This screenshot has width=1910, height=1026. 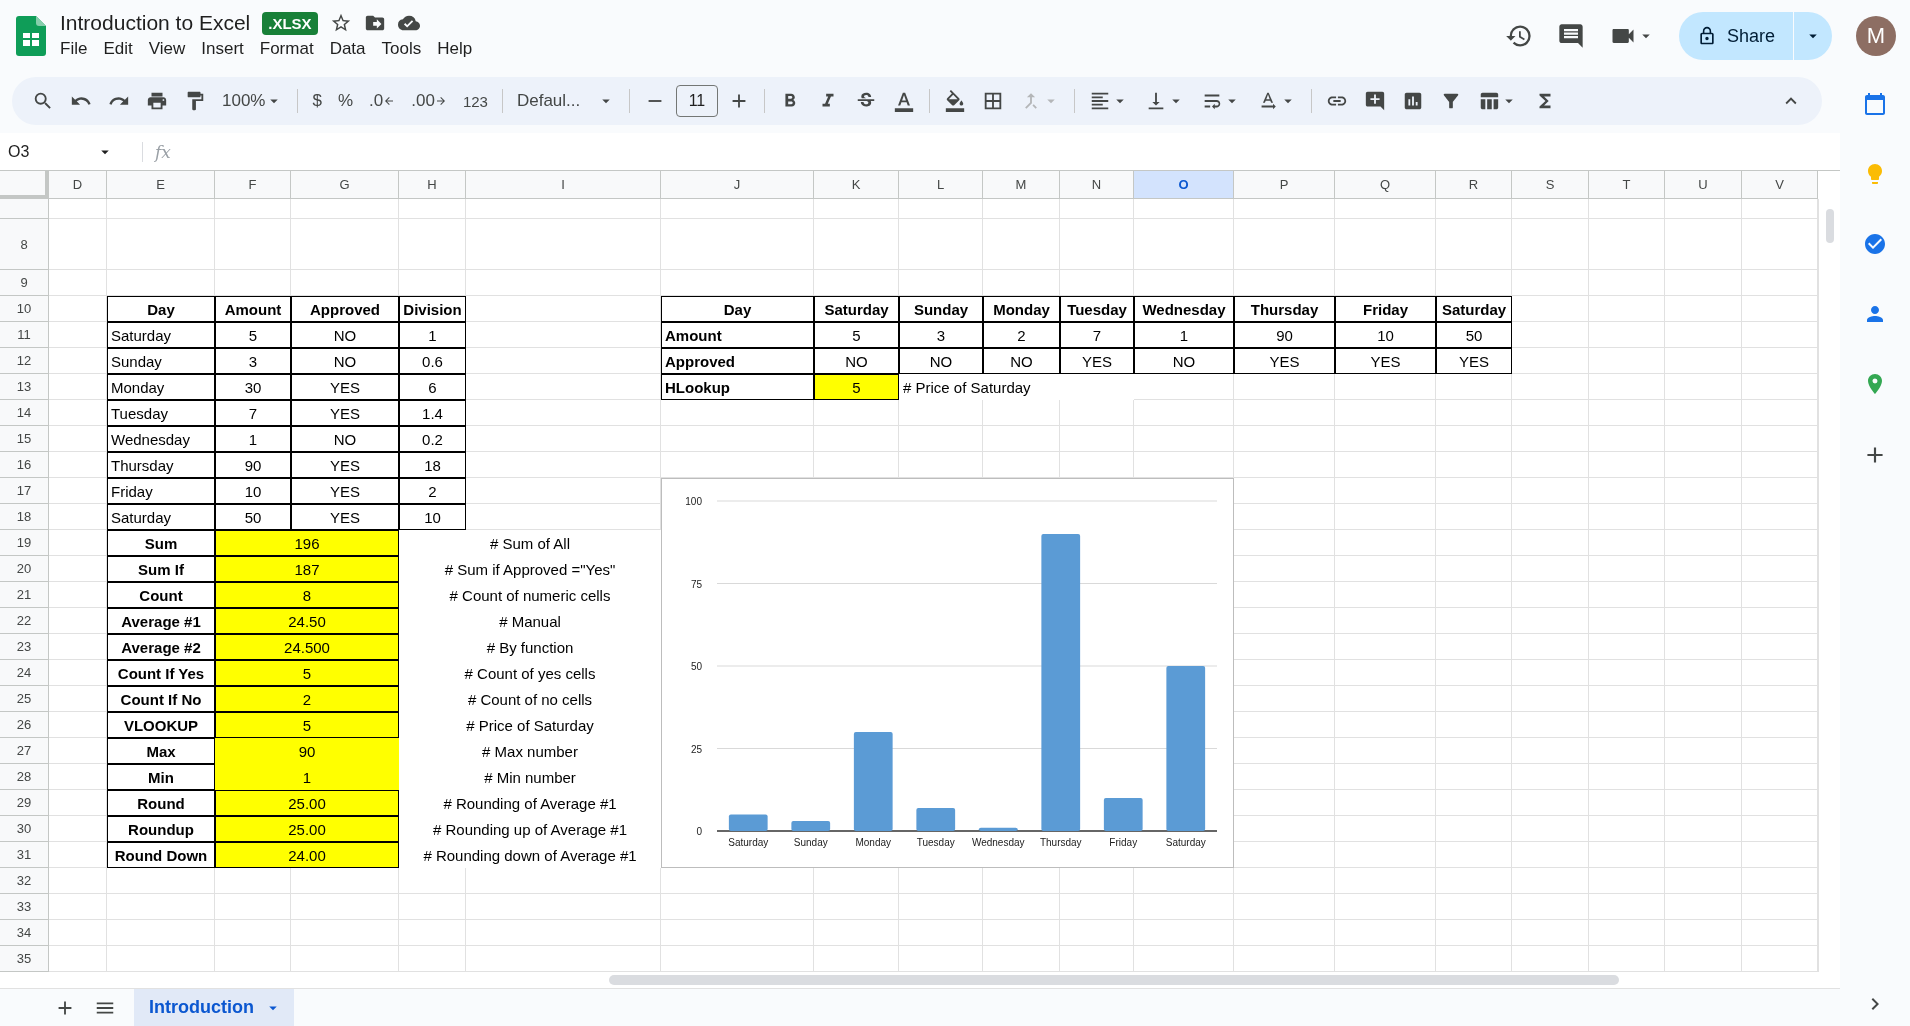 What do you see at coordinates (24, 933) in the screenshot?
I see `row-header: 34` at bounding box center [24, 933].